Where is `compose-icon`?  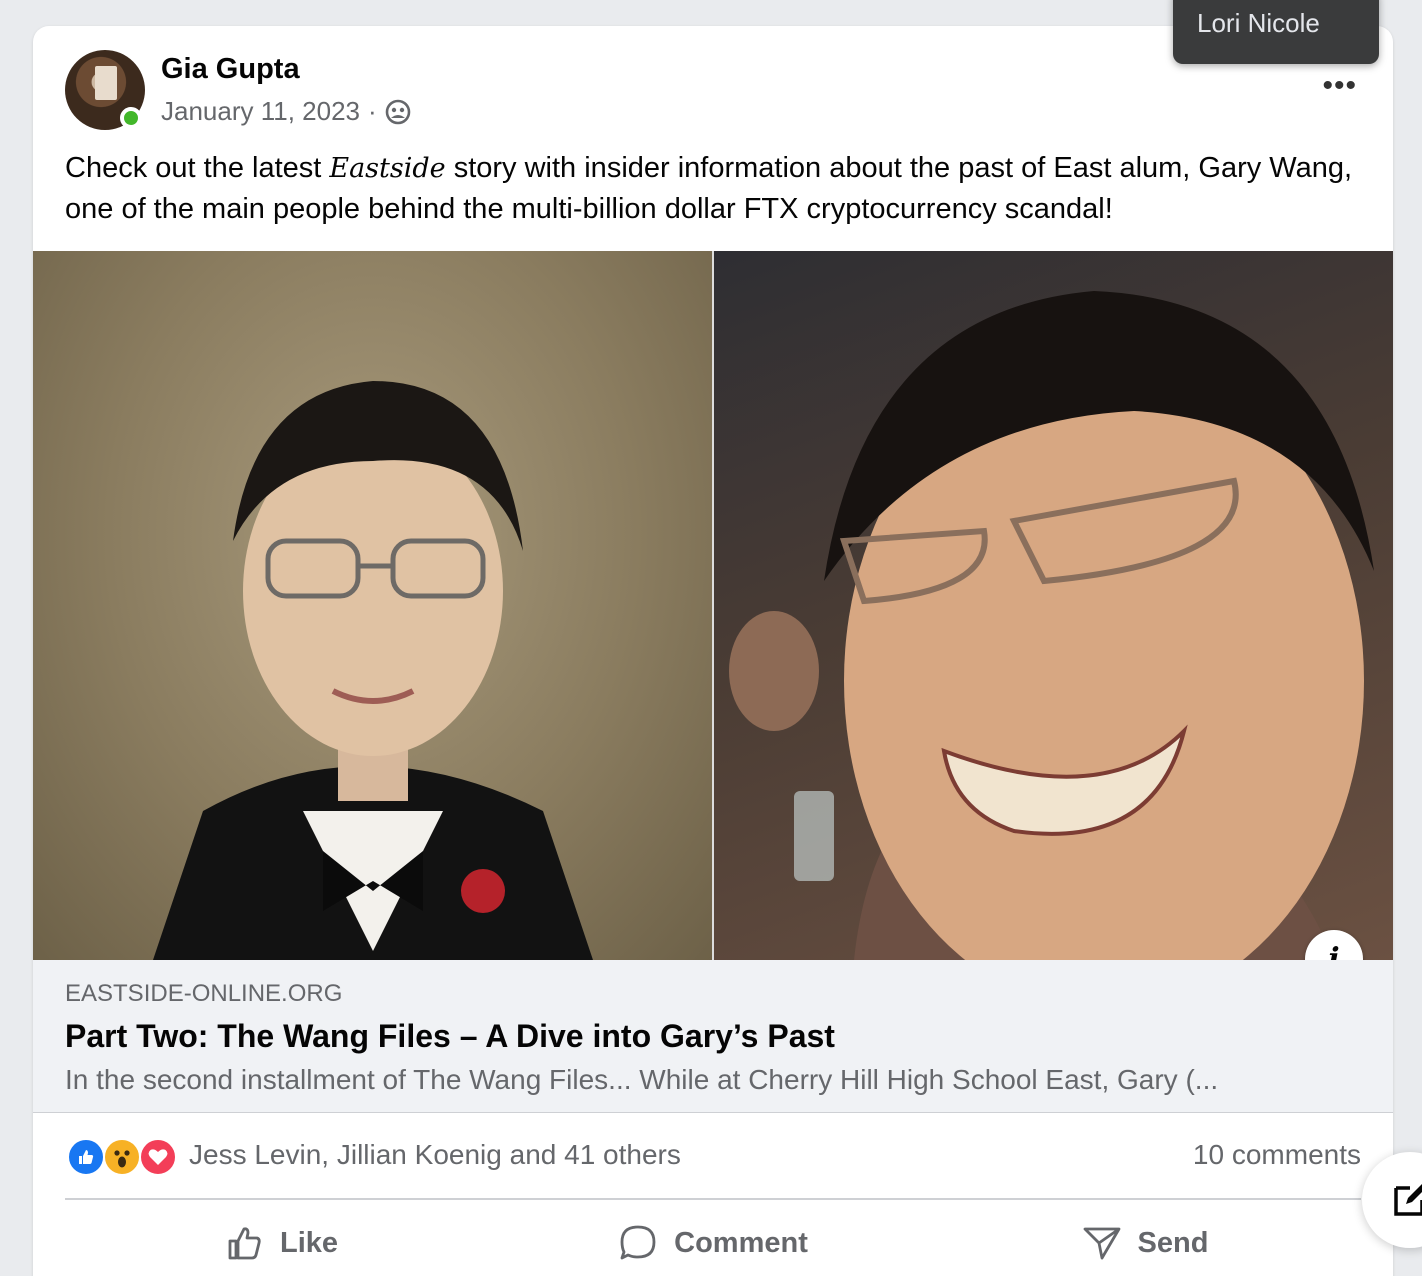 compose-icon is located at coordinates (1408, 1200).